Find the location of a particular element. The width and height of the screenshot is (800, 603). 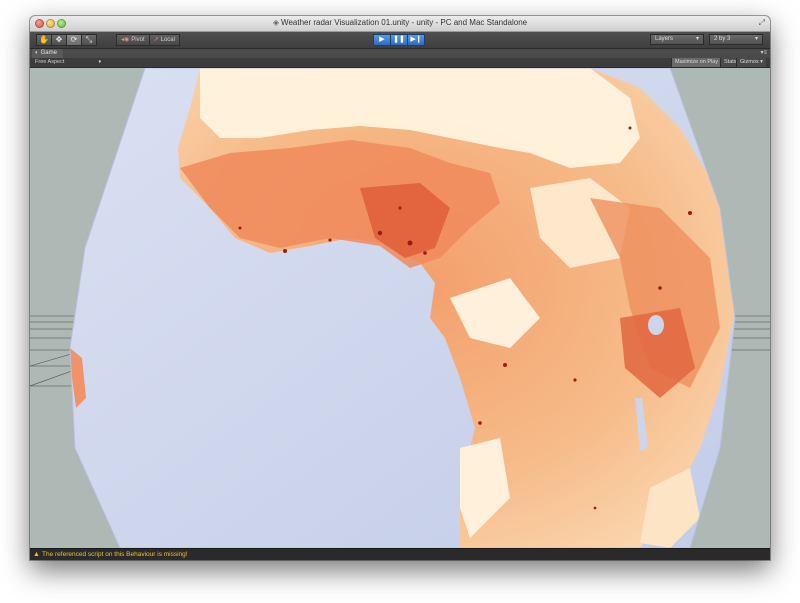

tab-game-label: Game is located at coordinates (48, 53).